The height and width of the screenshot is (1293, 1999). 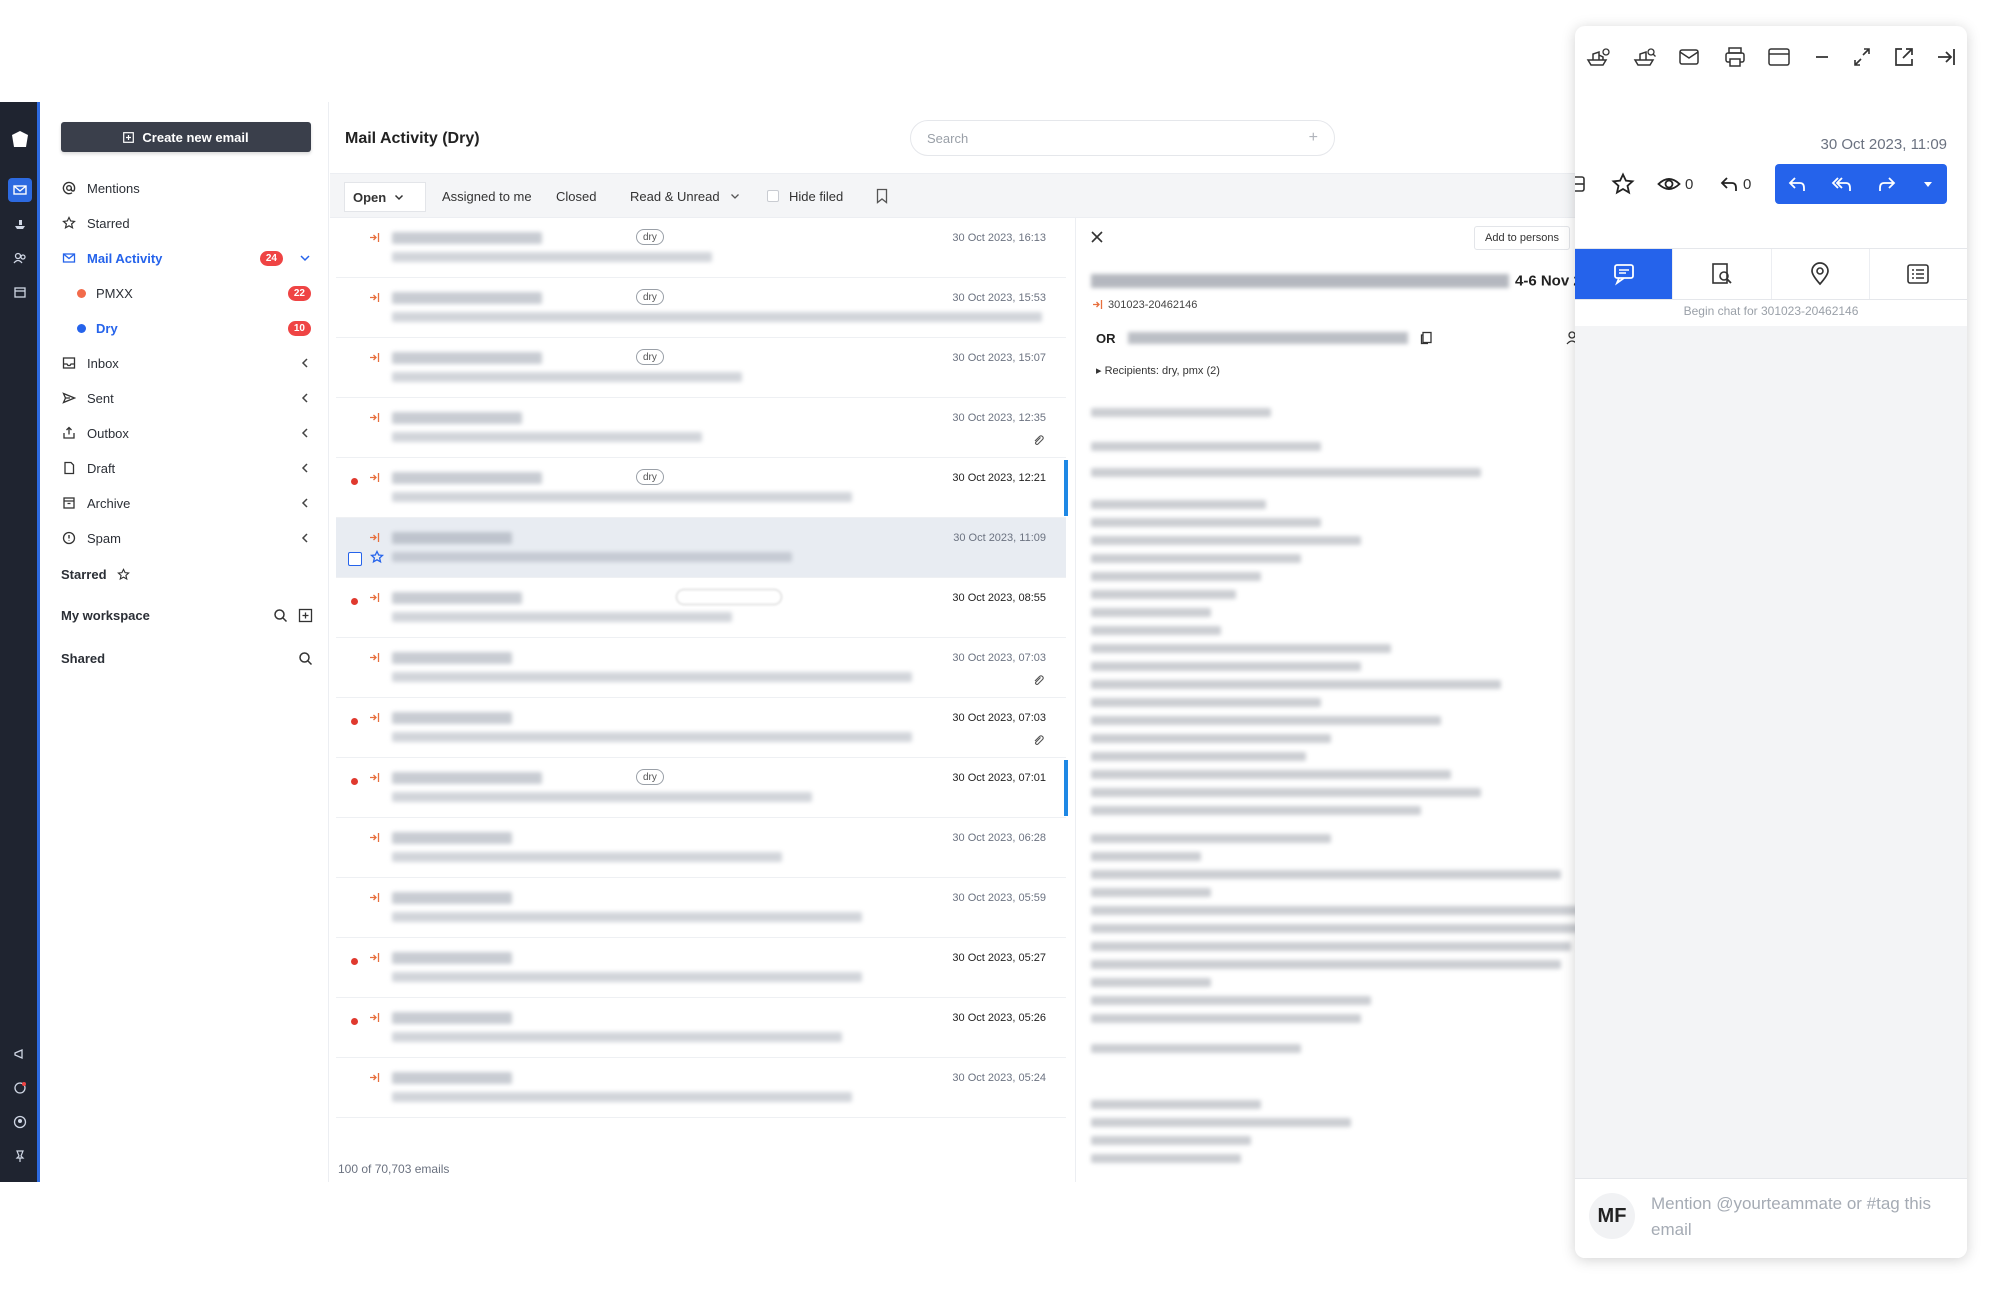 I want to click on layout-icon, so click(x=1779, y=57).